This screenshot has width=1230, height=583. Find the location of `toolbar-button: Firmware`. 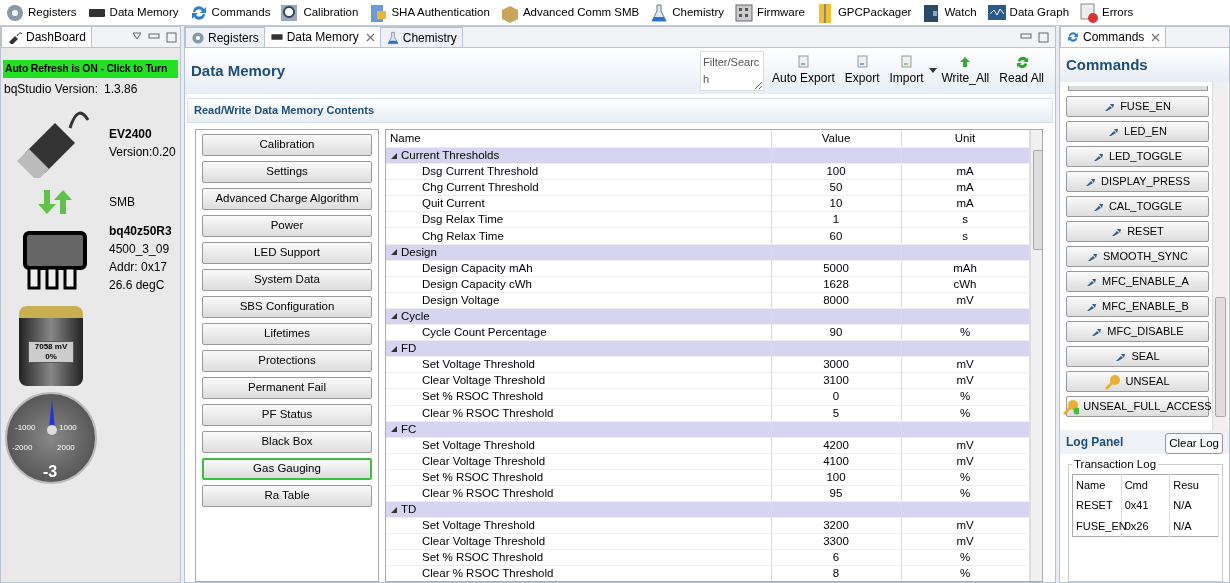

toolbar-button: Firmware is located at coordinates (769, 12).